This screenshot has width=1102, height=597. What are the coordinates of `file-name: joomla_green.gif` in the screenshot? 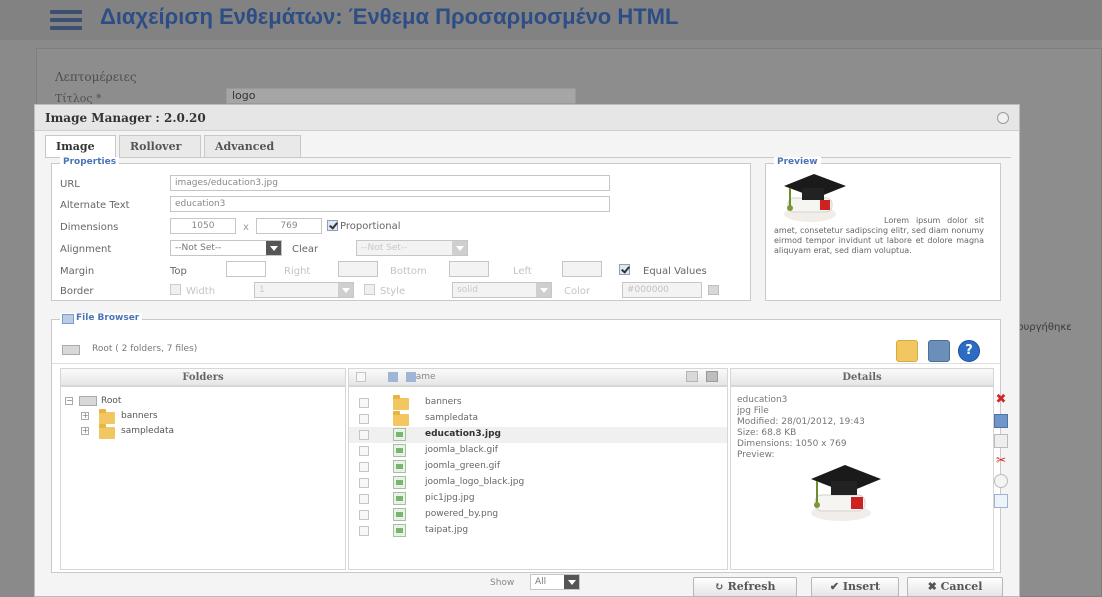 It's located at (463, 466).